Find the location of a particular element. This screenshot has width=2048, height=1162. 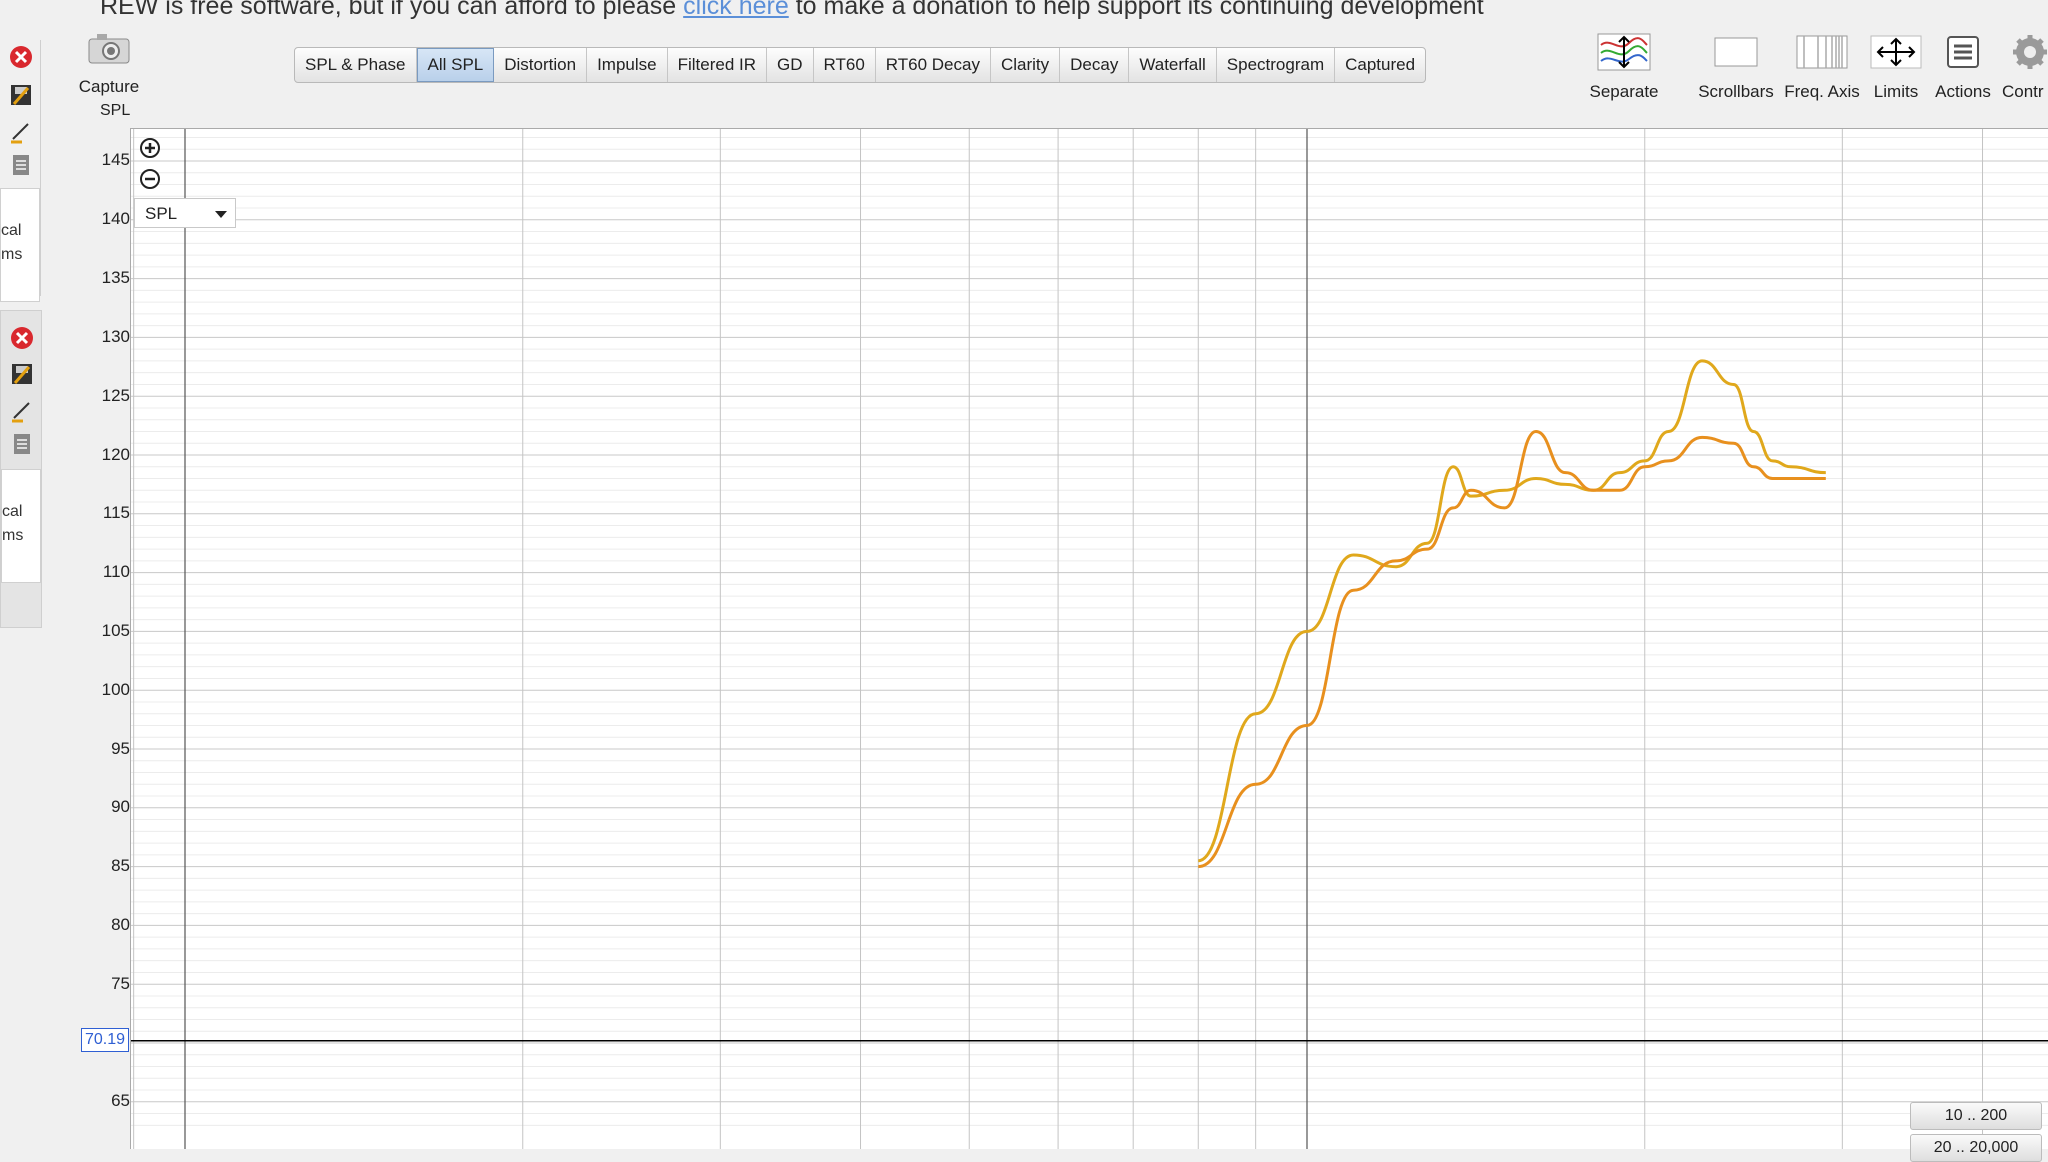

tab-waterfall: Waterfall is located at coordinates (1173, 65).